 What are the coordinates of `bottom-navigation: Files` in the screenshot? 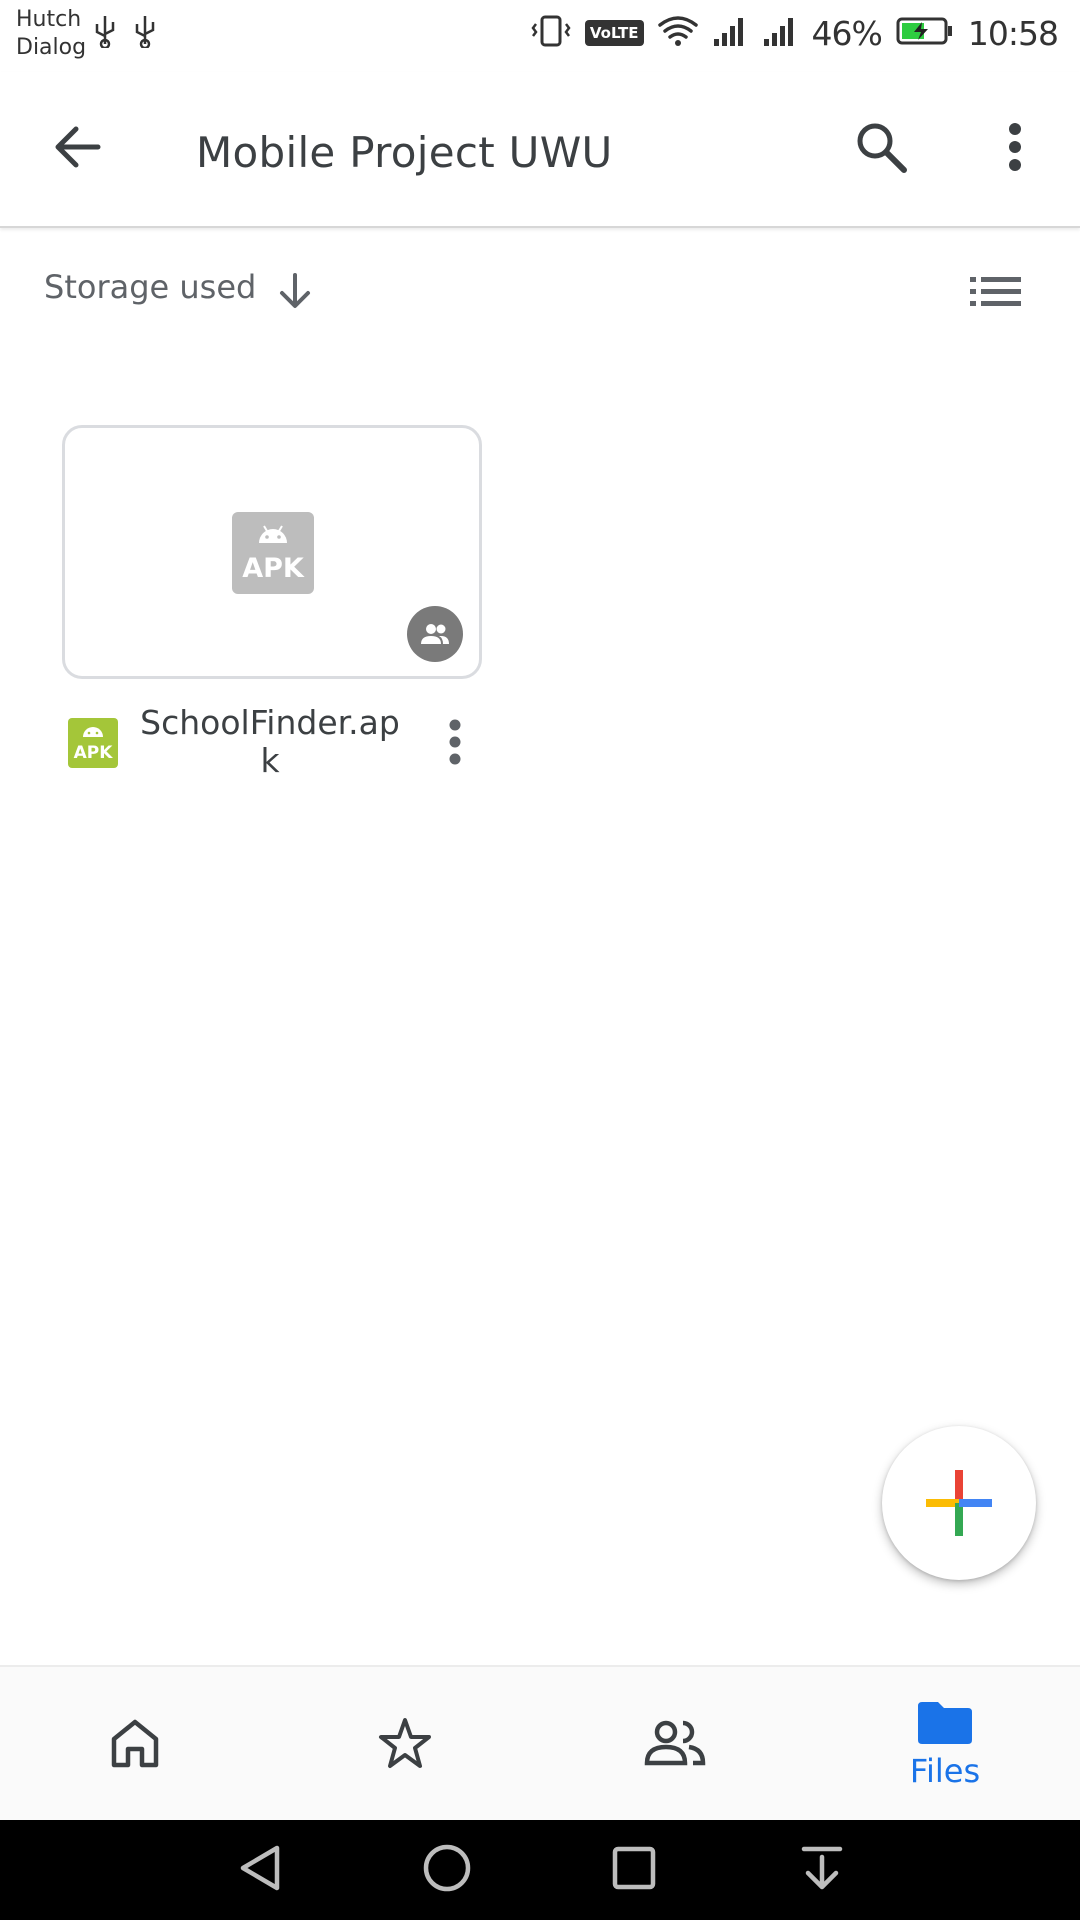 It's located at (540, 1743).